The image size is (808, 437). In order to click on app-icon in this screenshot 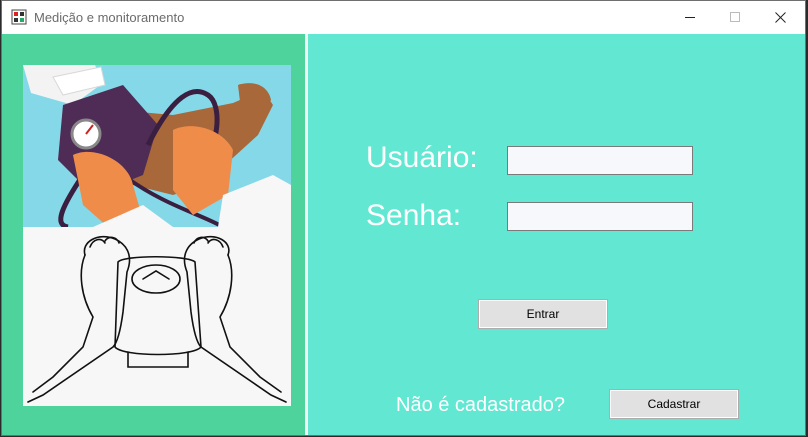, I will do `click(19, 17)`.